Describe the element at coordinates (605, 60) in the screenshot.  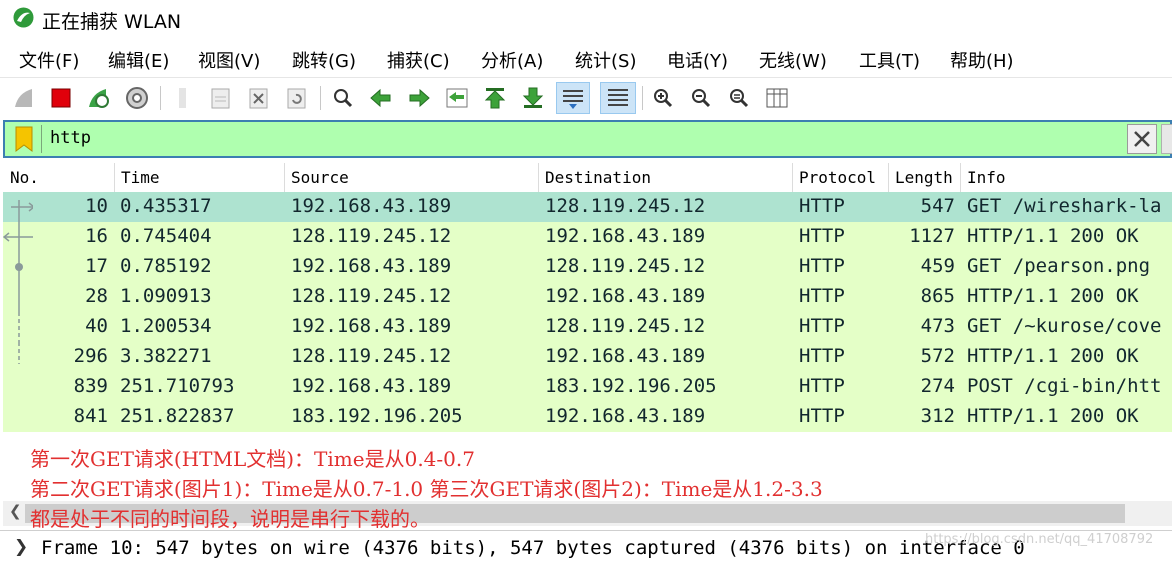
I see `menu-statistics: 统计(S)` at that location.